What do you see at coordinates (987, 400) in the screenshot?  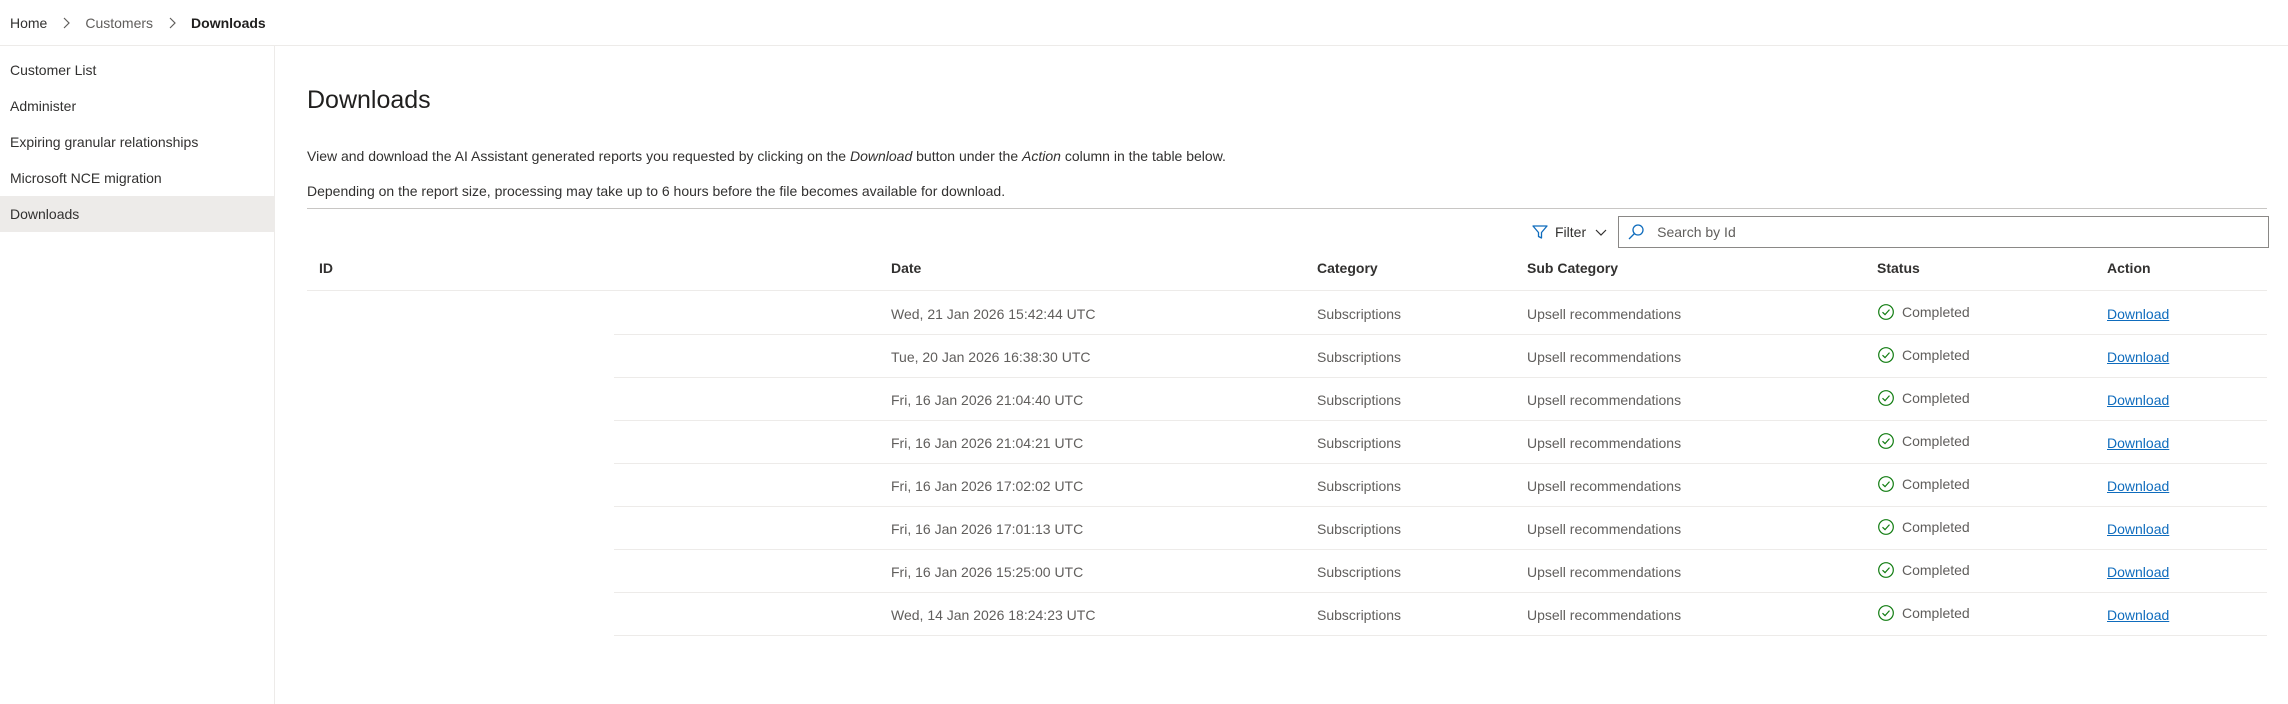 I see `cell-date: Fri, 16 Jan 2026 21:04:40 UTC` at bounding box center [987, 400].